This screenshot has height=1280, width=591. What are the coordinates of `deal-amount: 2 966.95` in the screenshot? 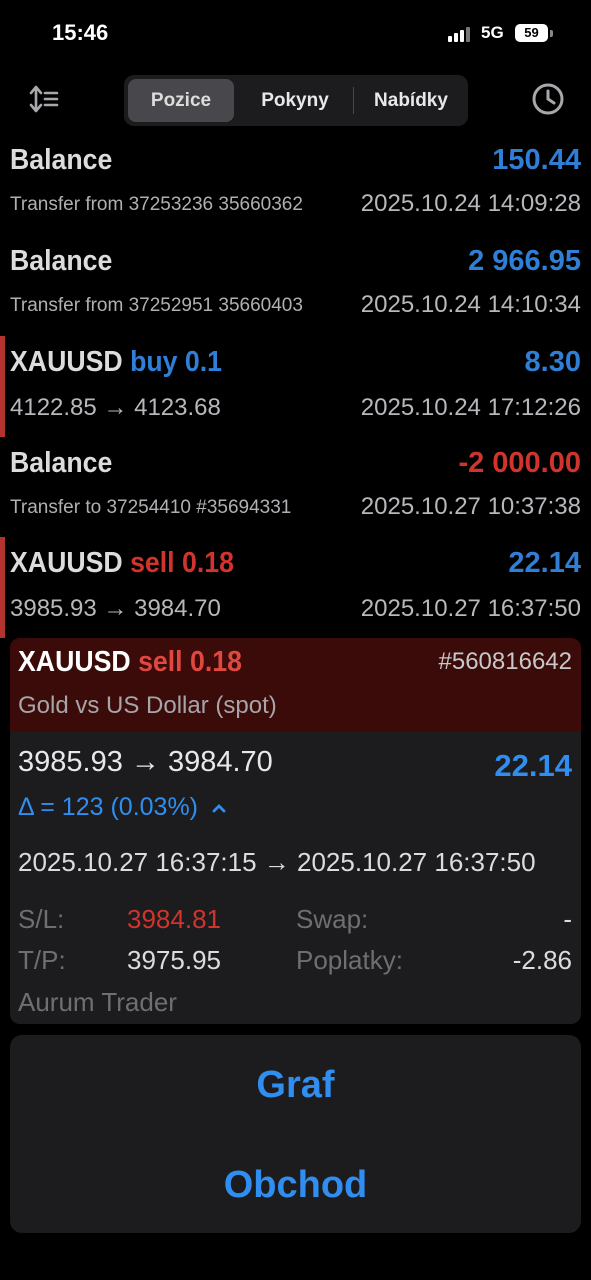 It's located at (524, 261).